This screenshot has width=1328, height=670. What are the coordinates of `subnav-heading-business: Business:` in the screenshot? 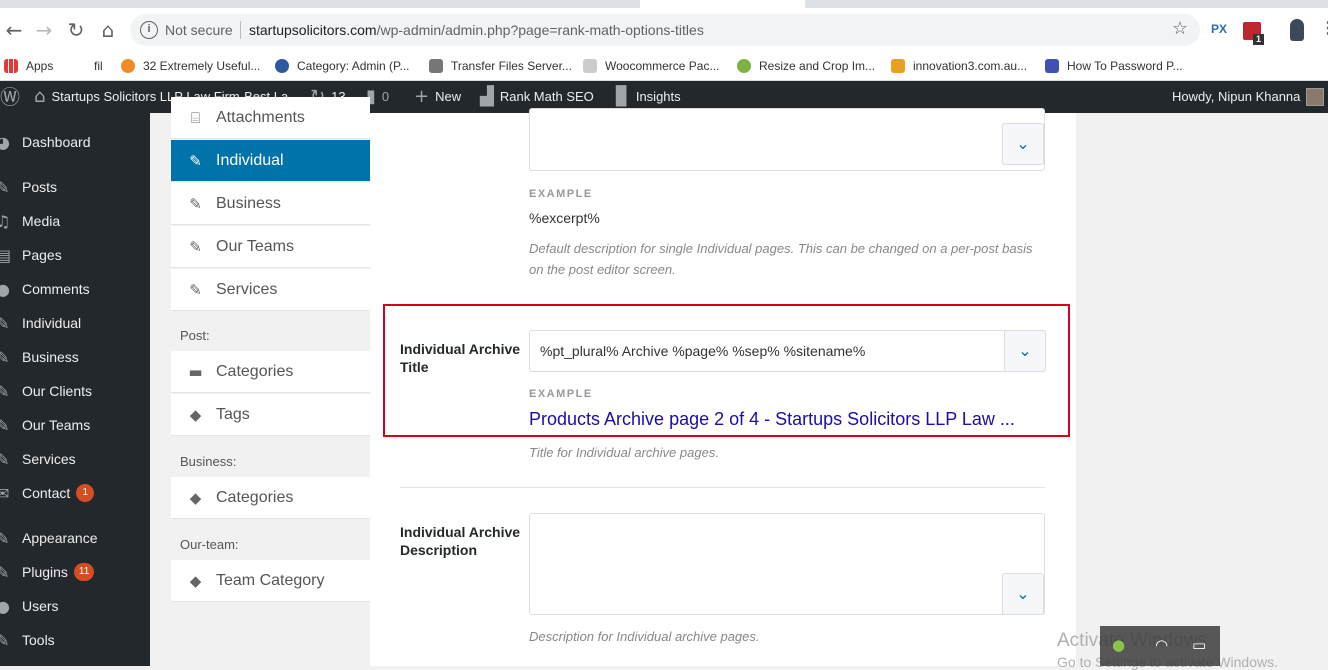 It's located at (208, 461).